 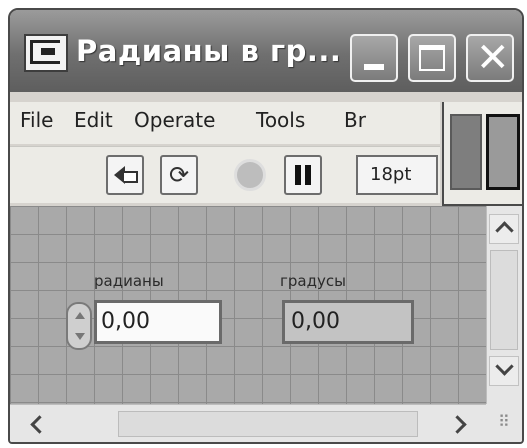 I want to click on menu-edit: Edit, so click(x=93, y=120).